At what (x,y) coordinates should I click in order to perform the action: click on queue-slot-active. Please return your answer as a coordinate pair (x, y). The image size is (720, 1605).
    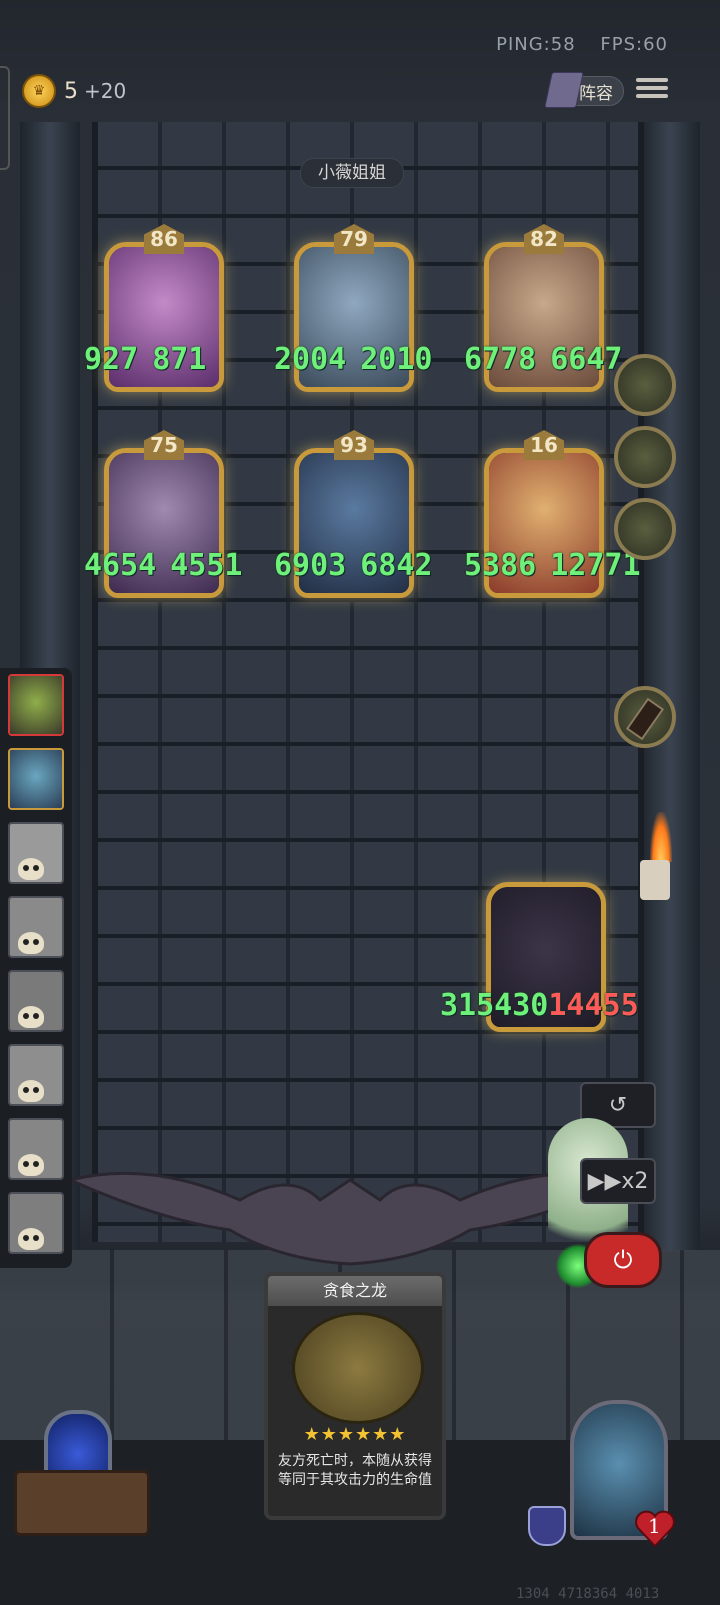
    Looking at the image, I should click on (36, 705).